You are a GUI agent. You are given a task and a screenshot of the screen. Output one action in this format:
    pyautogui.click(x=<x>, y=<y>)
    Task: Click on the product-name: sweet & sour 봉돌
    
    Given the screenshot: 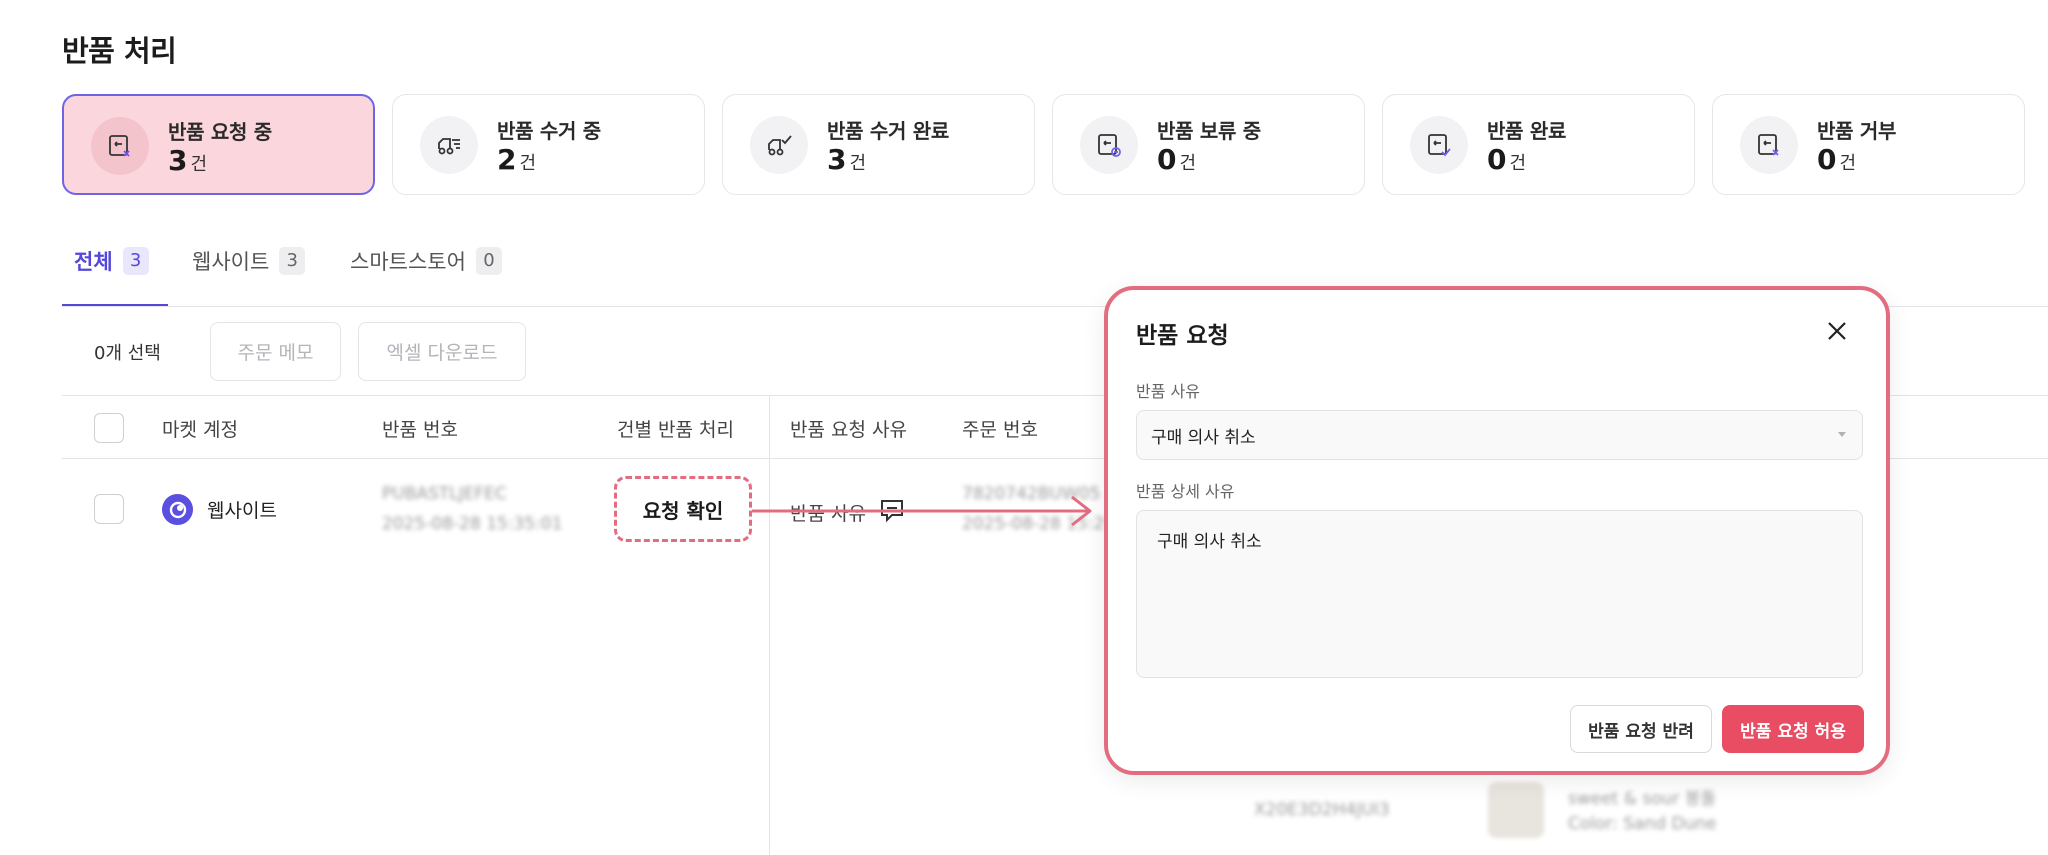 What is the action you would take?
    pyautogui.click(x=1642, y=799)
    